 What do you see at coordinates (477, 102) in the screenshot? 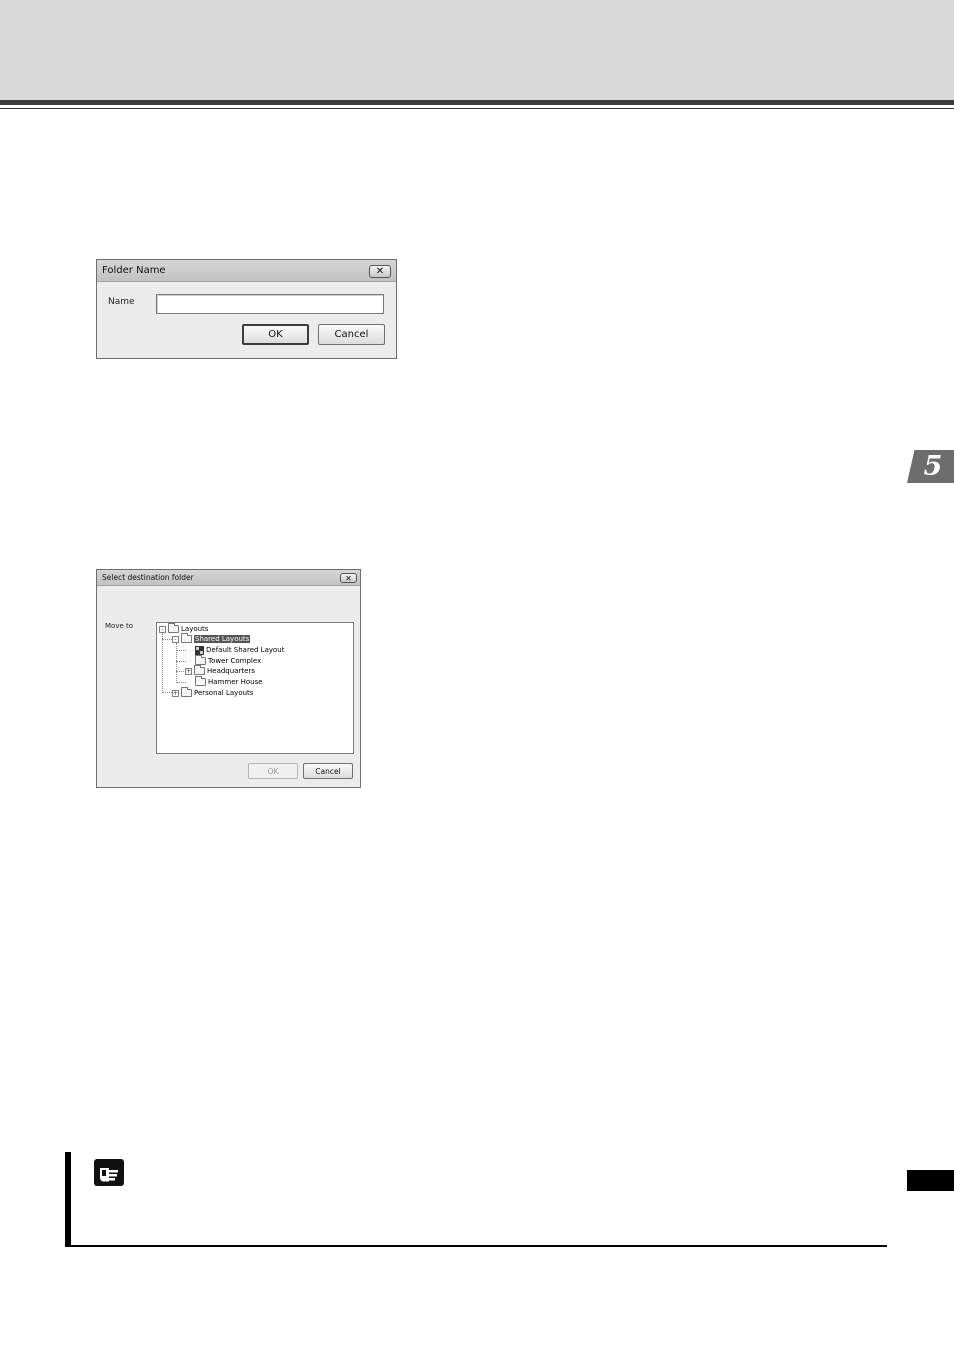
I see `header-rule-thick` at bounding box center [477, 102].